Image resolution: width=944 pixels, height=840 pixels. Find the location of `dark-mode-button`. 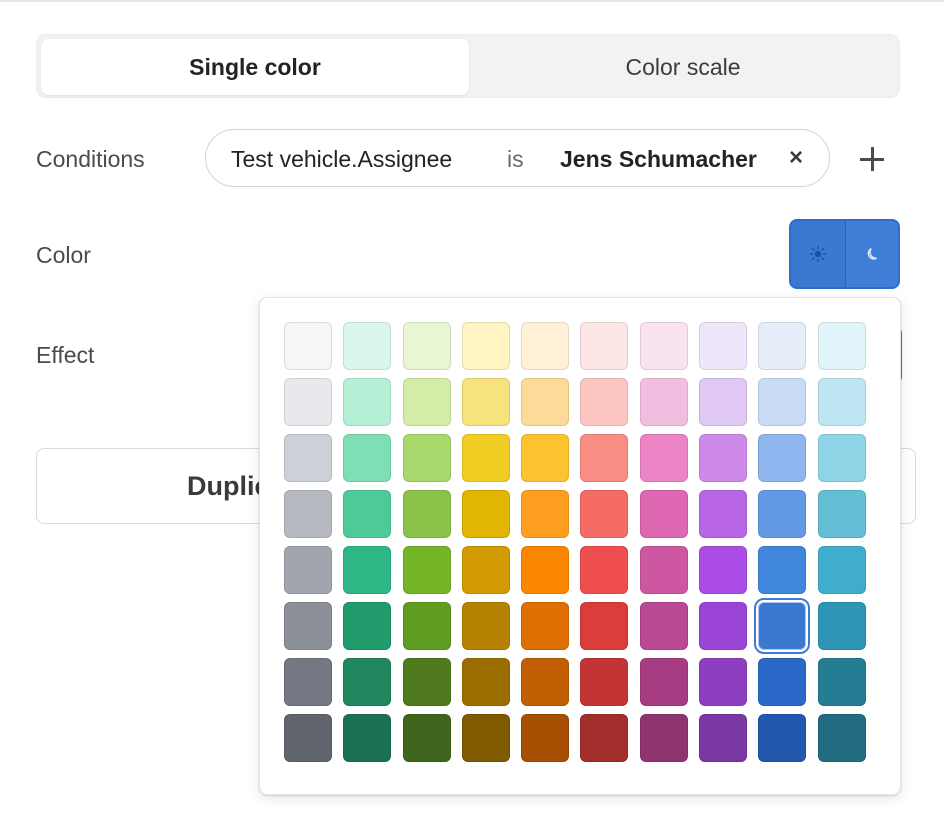

dark-mode-button is located at coordinates (872, 254).